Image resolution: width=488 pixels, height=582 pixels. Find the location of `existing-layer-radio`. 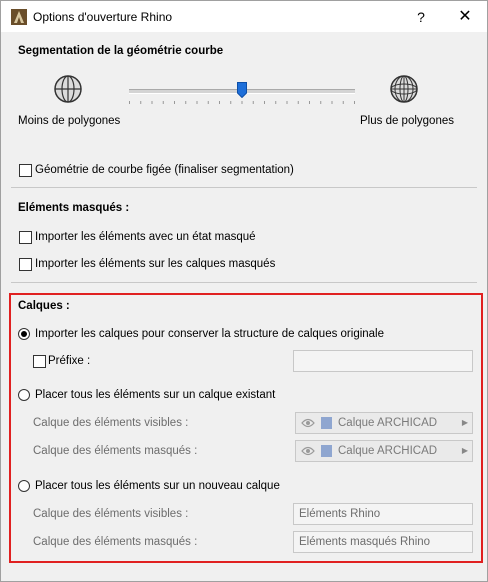

existing-layer-radio is located at coordinates (24, 395).